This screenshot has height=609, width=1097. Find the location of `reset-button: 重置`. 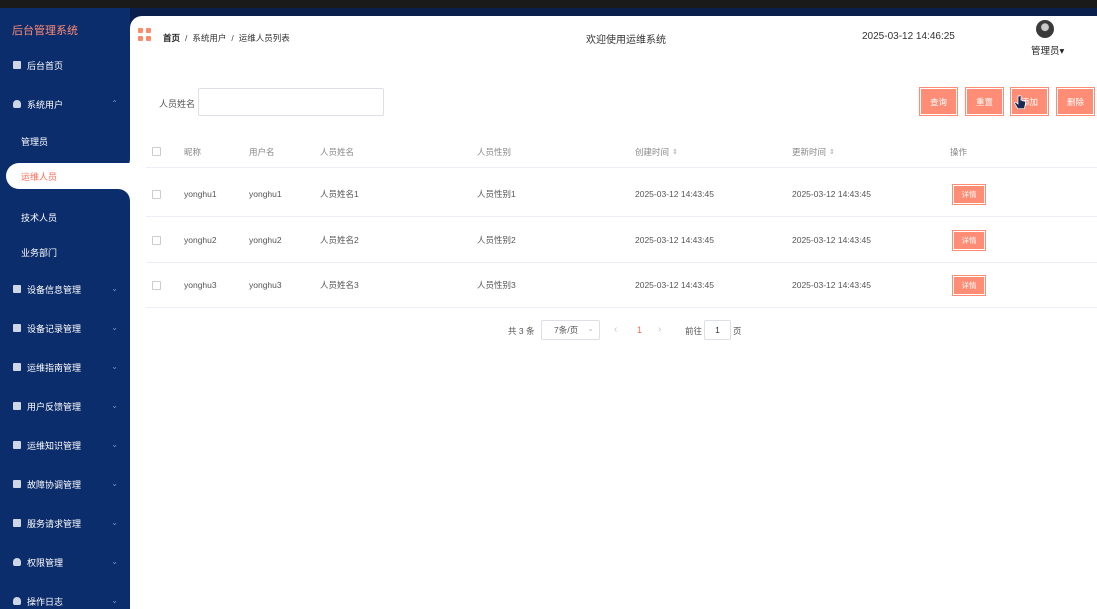

reset-button: 重置 is located at coordinates (984, 101).